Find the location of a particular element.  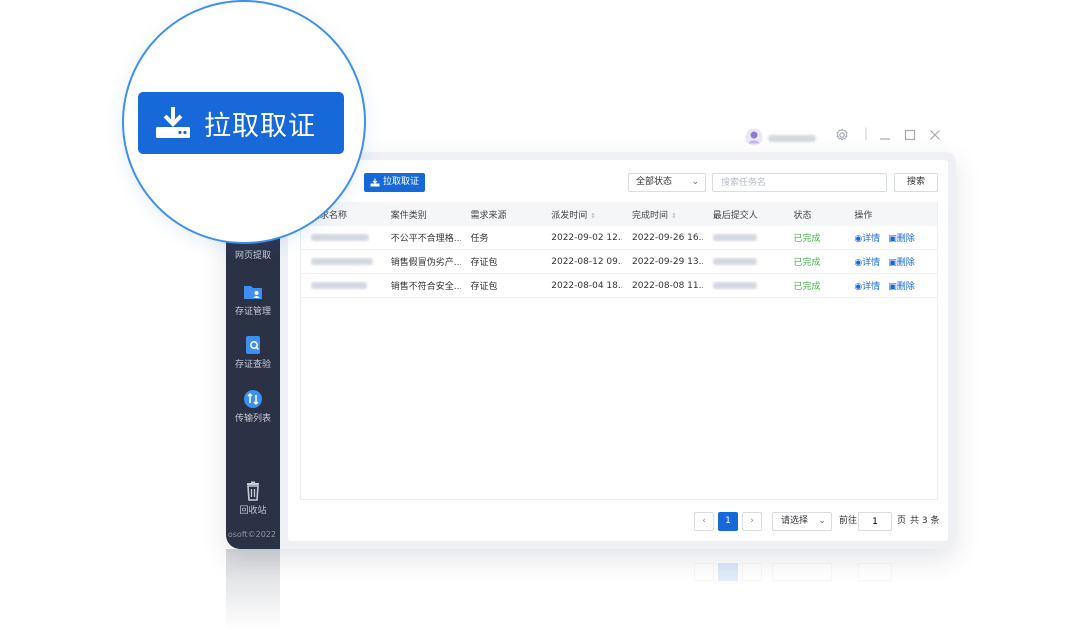

cell-source: 任务 is located at coordinates (479, 239).